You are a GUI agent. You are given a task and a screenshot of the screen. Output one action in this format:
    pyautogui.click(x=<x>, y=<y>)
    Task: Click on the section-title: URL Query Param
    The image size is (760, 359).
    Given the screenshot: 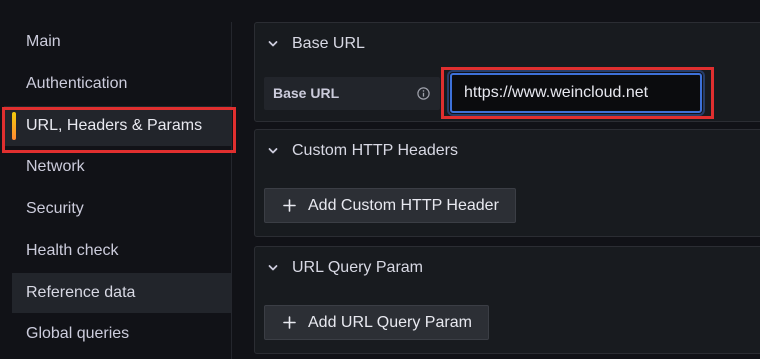 What is the action you would take?
    pyautogui.click(x=357, y=267)
    